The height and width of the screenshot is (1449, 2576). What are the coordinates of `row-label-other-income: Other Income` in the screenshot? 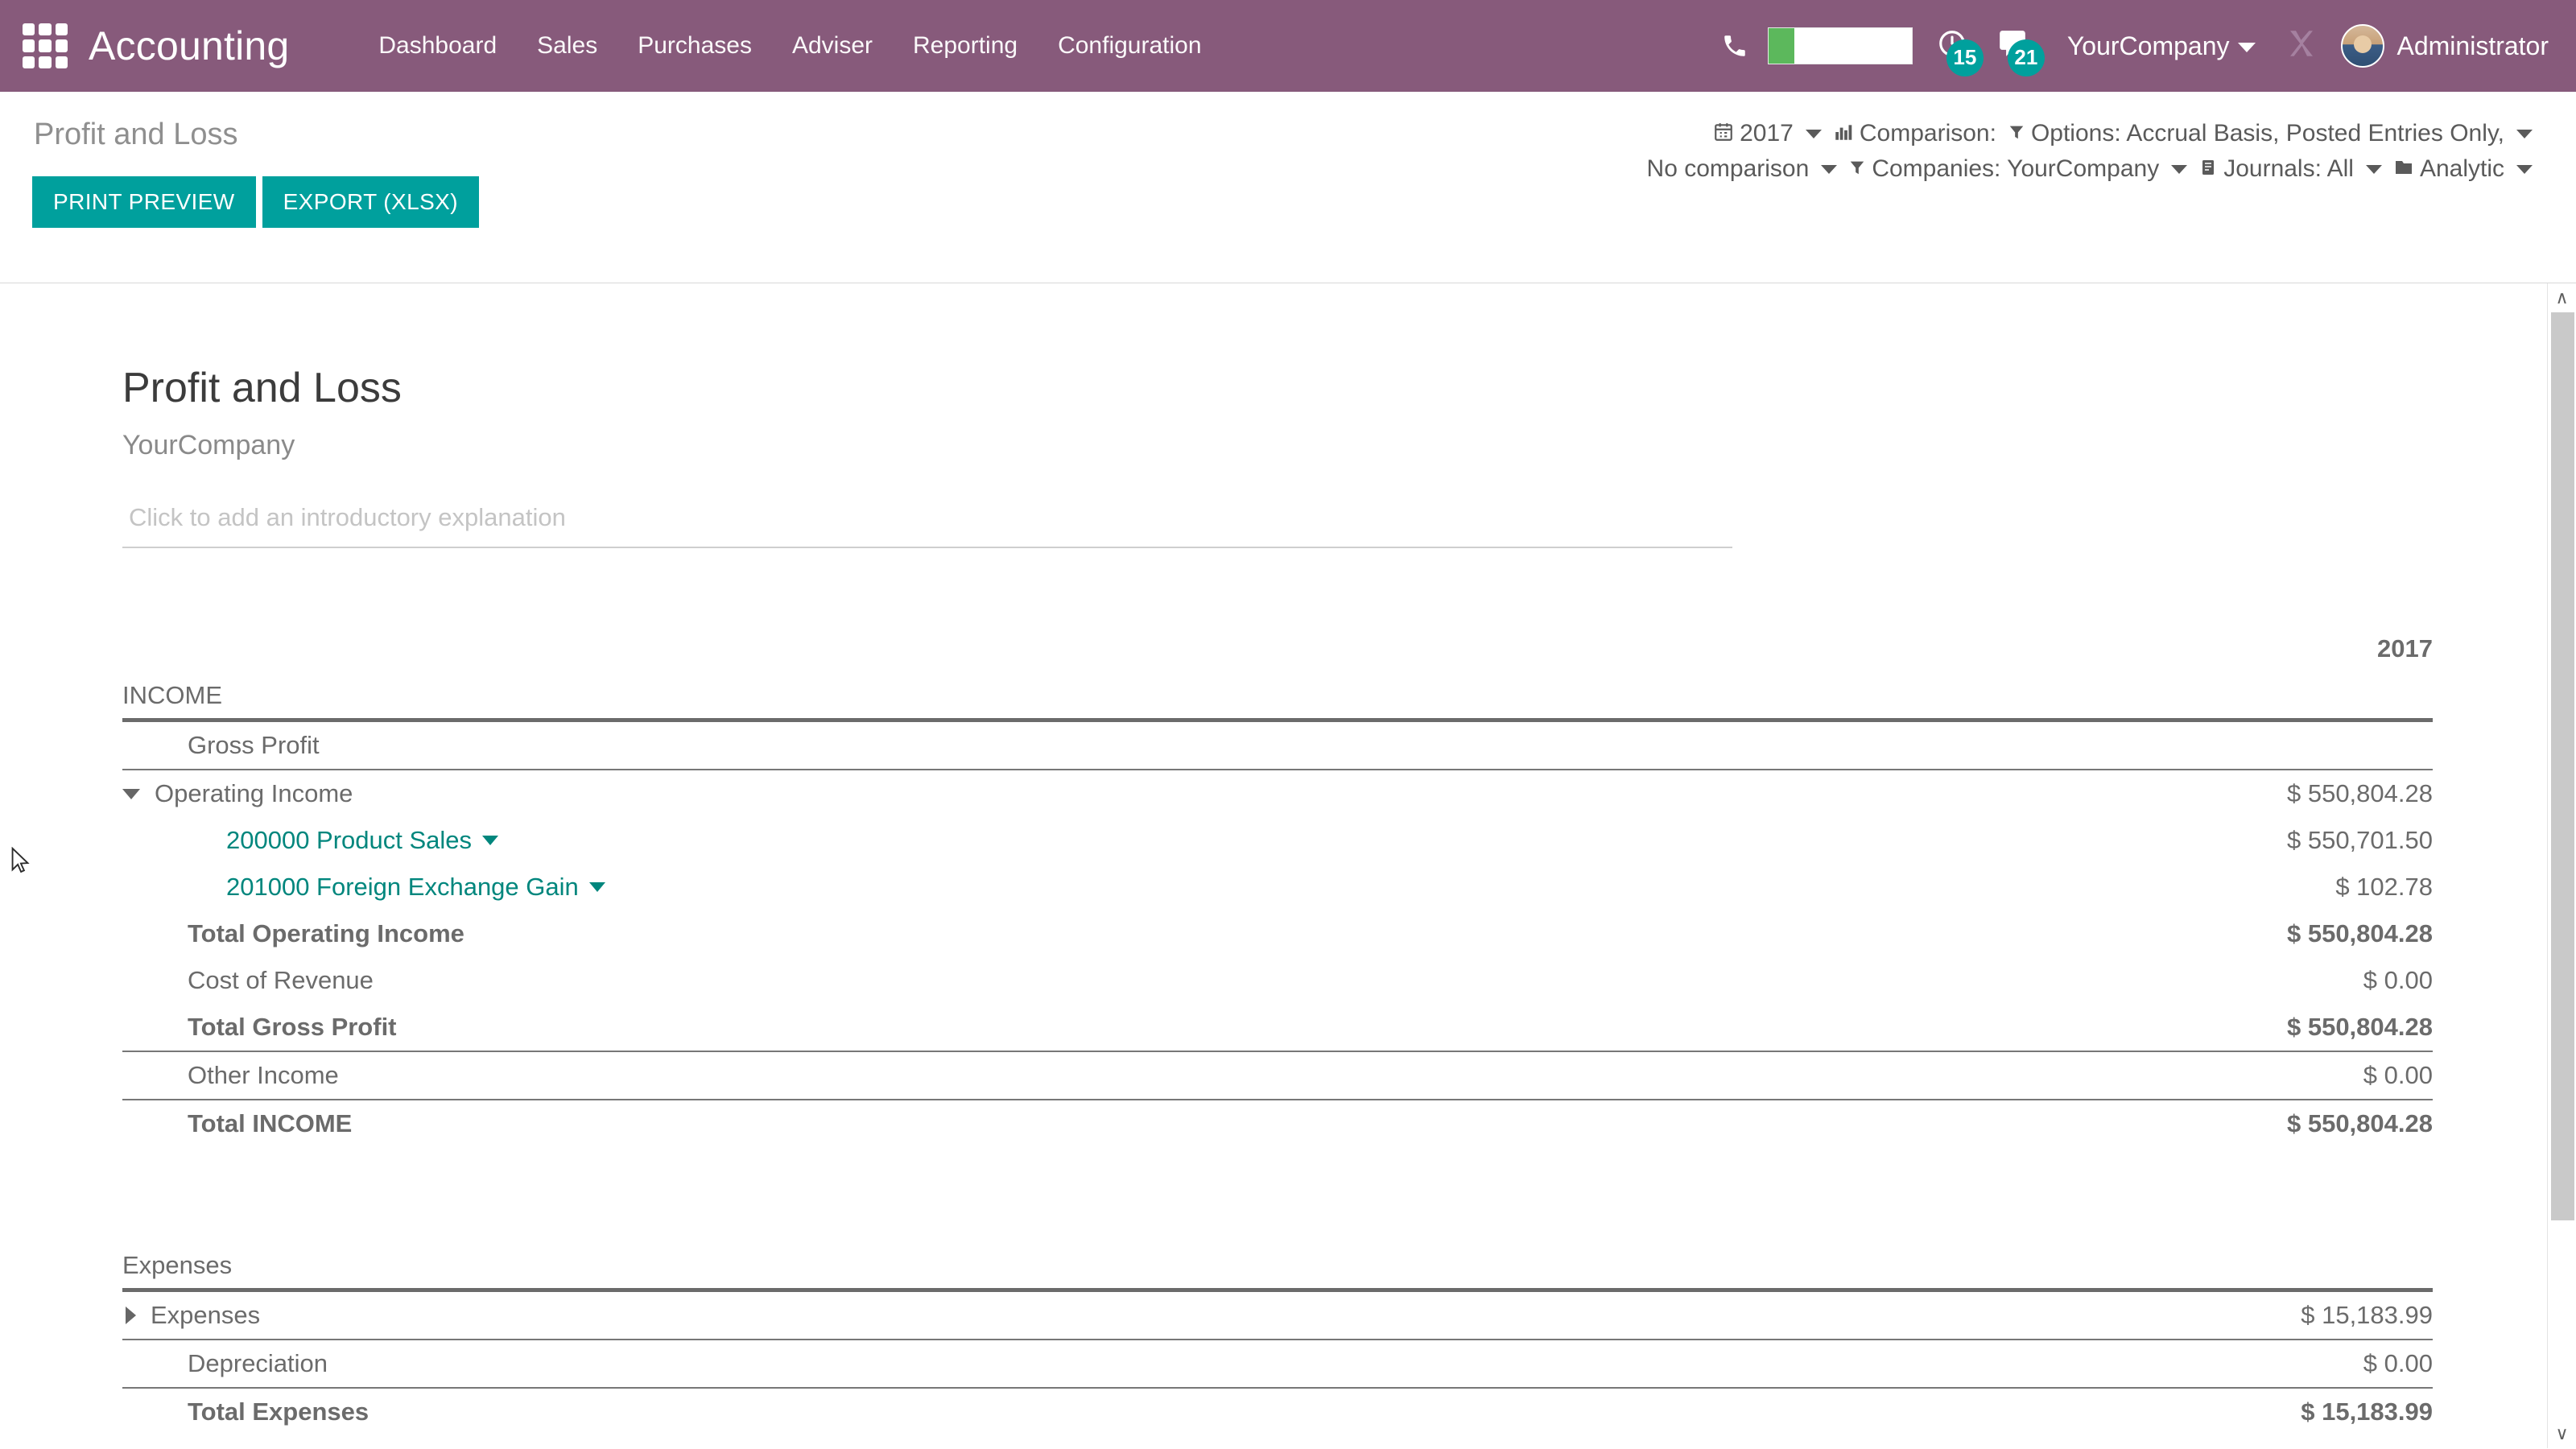 It's located at (1068, 1075).